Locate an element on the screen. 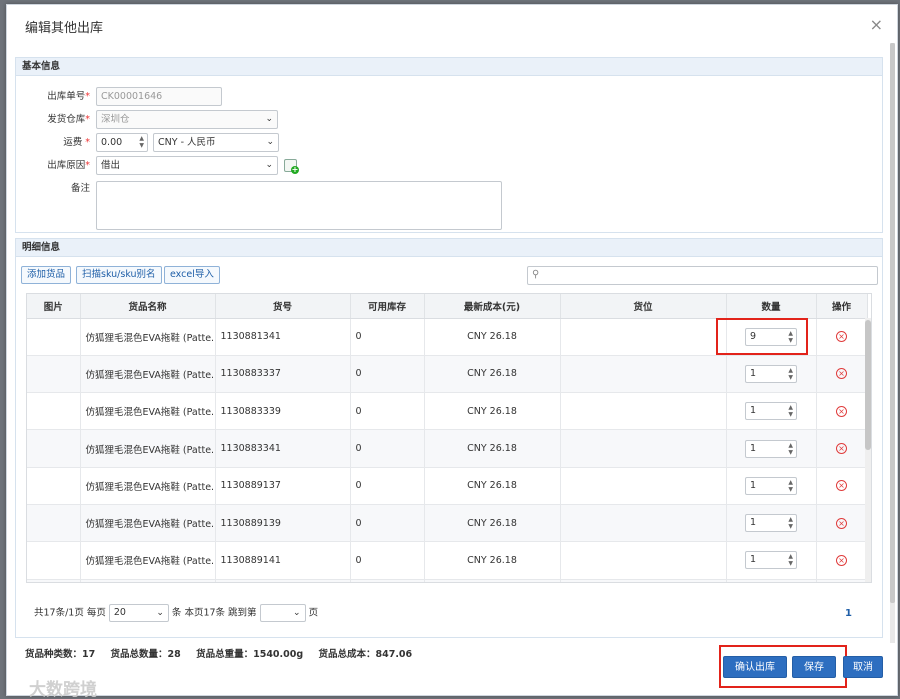 Image resolution: width=900 pixels, height=699 pixels. pager-total: 共17条/1页 每页 is located at coordinates (70, 613).